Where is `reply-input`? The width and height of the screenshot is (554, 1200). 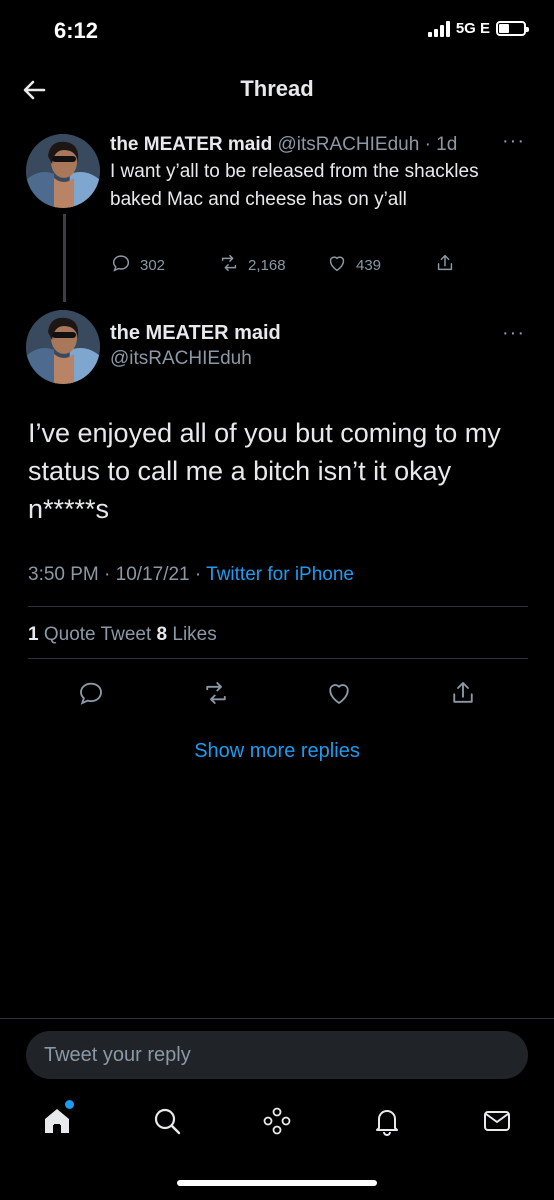
reply-input is located at coordinates (277, 1055).